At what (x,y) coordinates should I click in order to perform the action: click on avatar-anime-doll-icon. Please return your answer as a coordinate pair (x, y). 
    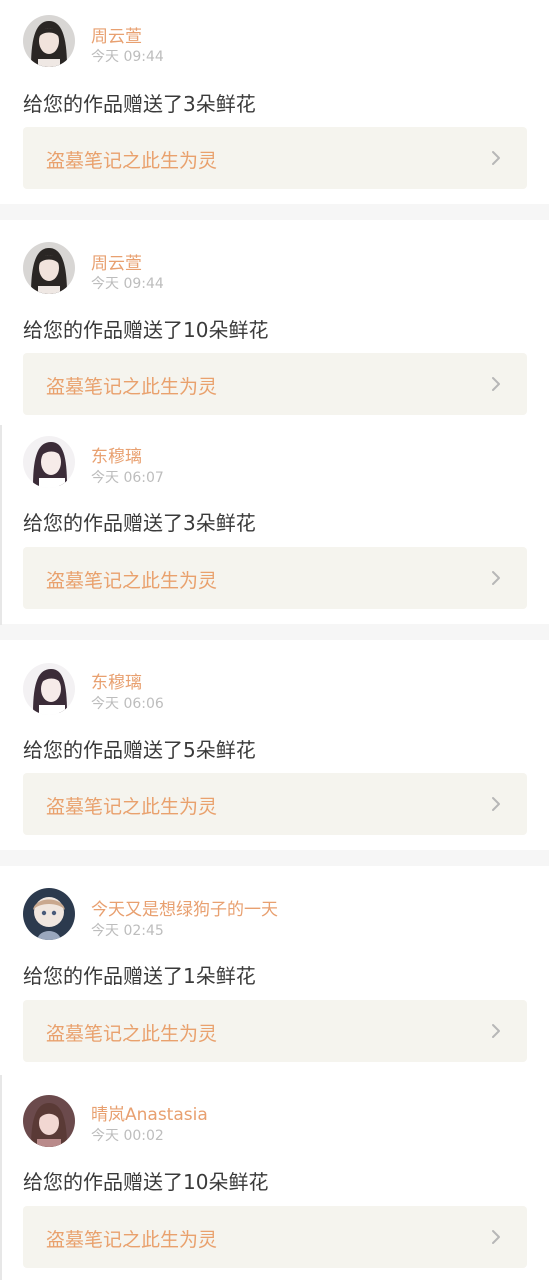
    Looking at the image, I should click on (49, 914).